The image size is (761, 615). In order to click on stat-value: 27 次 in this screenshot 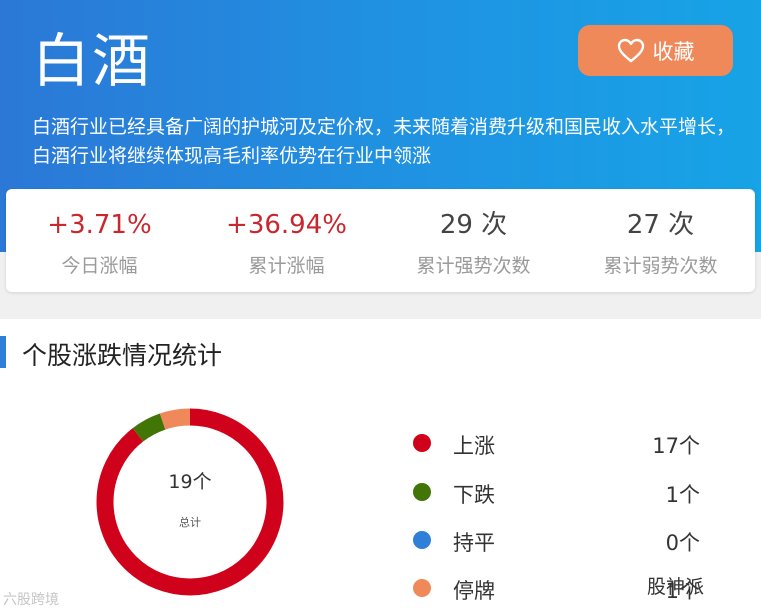, I will do `click(660, 225)`.